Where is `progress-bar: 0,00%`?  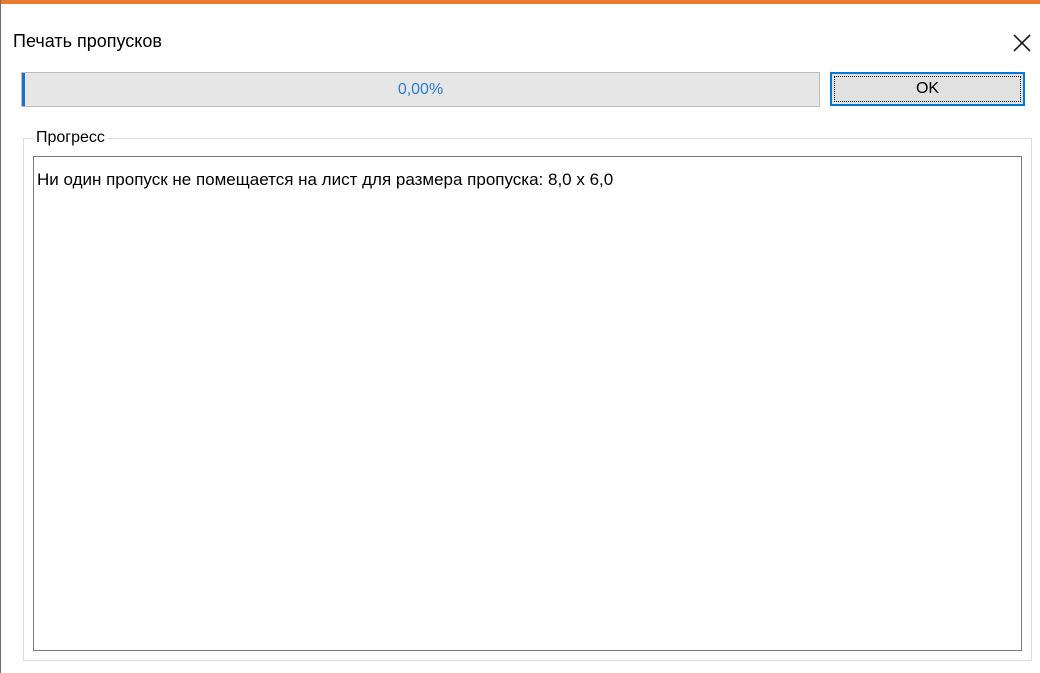 progress-bar: 0,00% is located at coordinates (420, 89).